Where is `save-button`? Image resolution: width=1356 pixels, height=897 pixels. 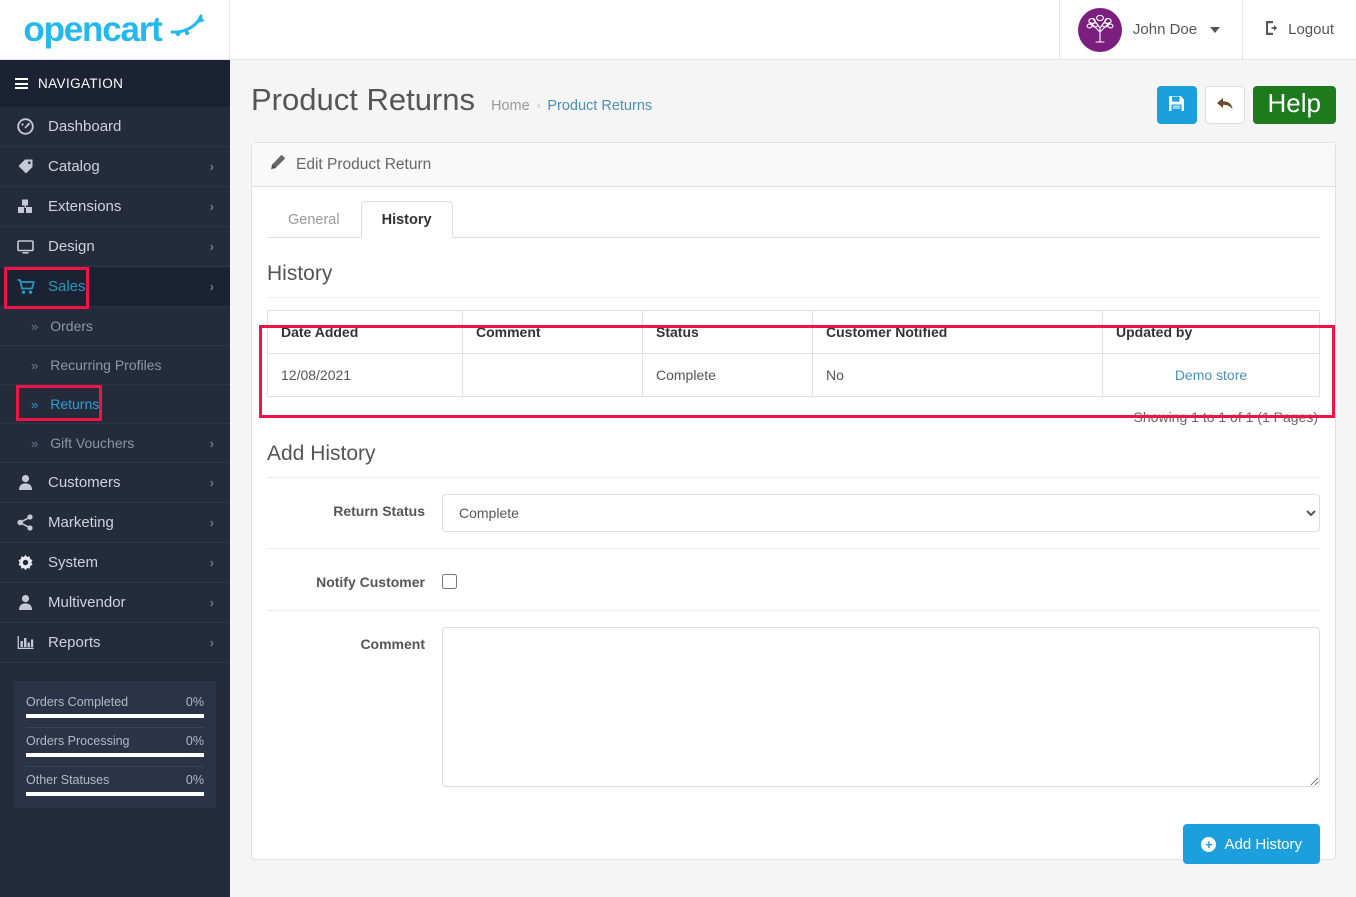
save-button is located at coordinates (1176, 105).